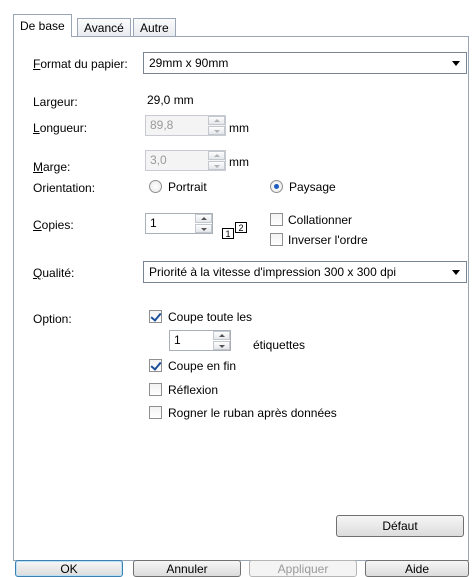 The height and width of the screenshot is (577, 473). What do you see at coordinates (185, 160) in the screenshot?
I see `margin-spinbox: 3,0` at bounding box center [185, 160].